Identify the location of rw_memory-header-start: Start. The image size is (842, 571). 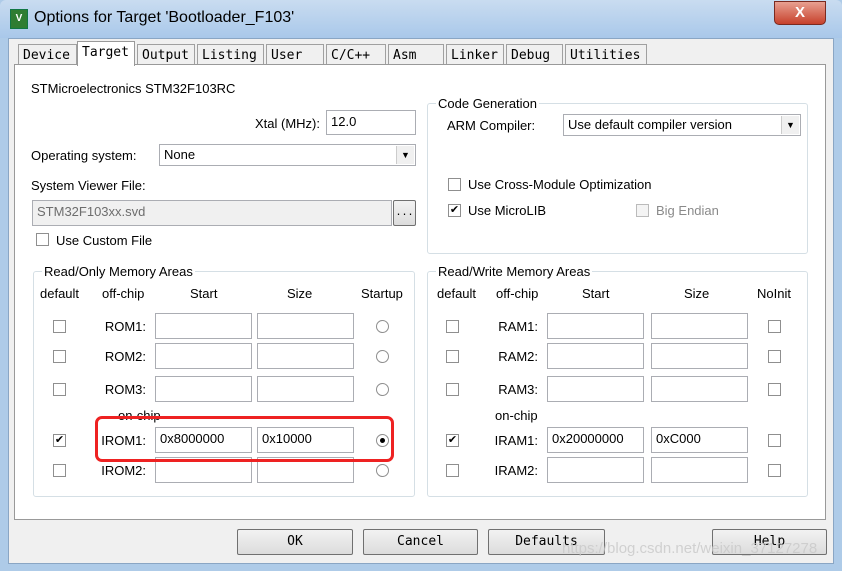
(596, 293).